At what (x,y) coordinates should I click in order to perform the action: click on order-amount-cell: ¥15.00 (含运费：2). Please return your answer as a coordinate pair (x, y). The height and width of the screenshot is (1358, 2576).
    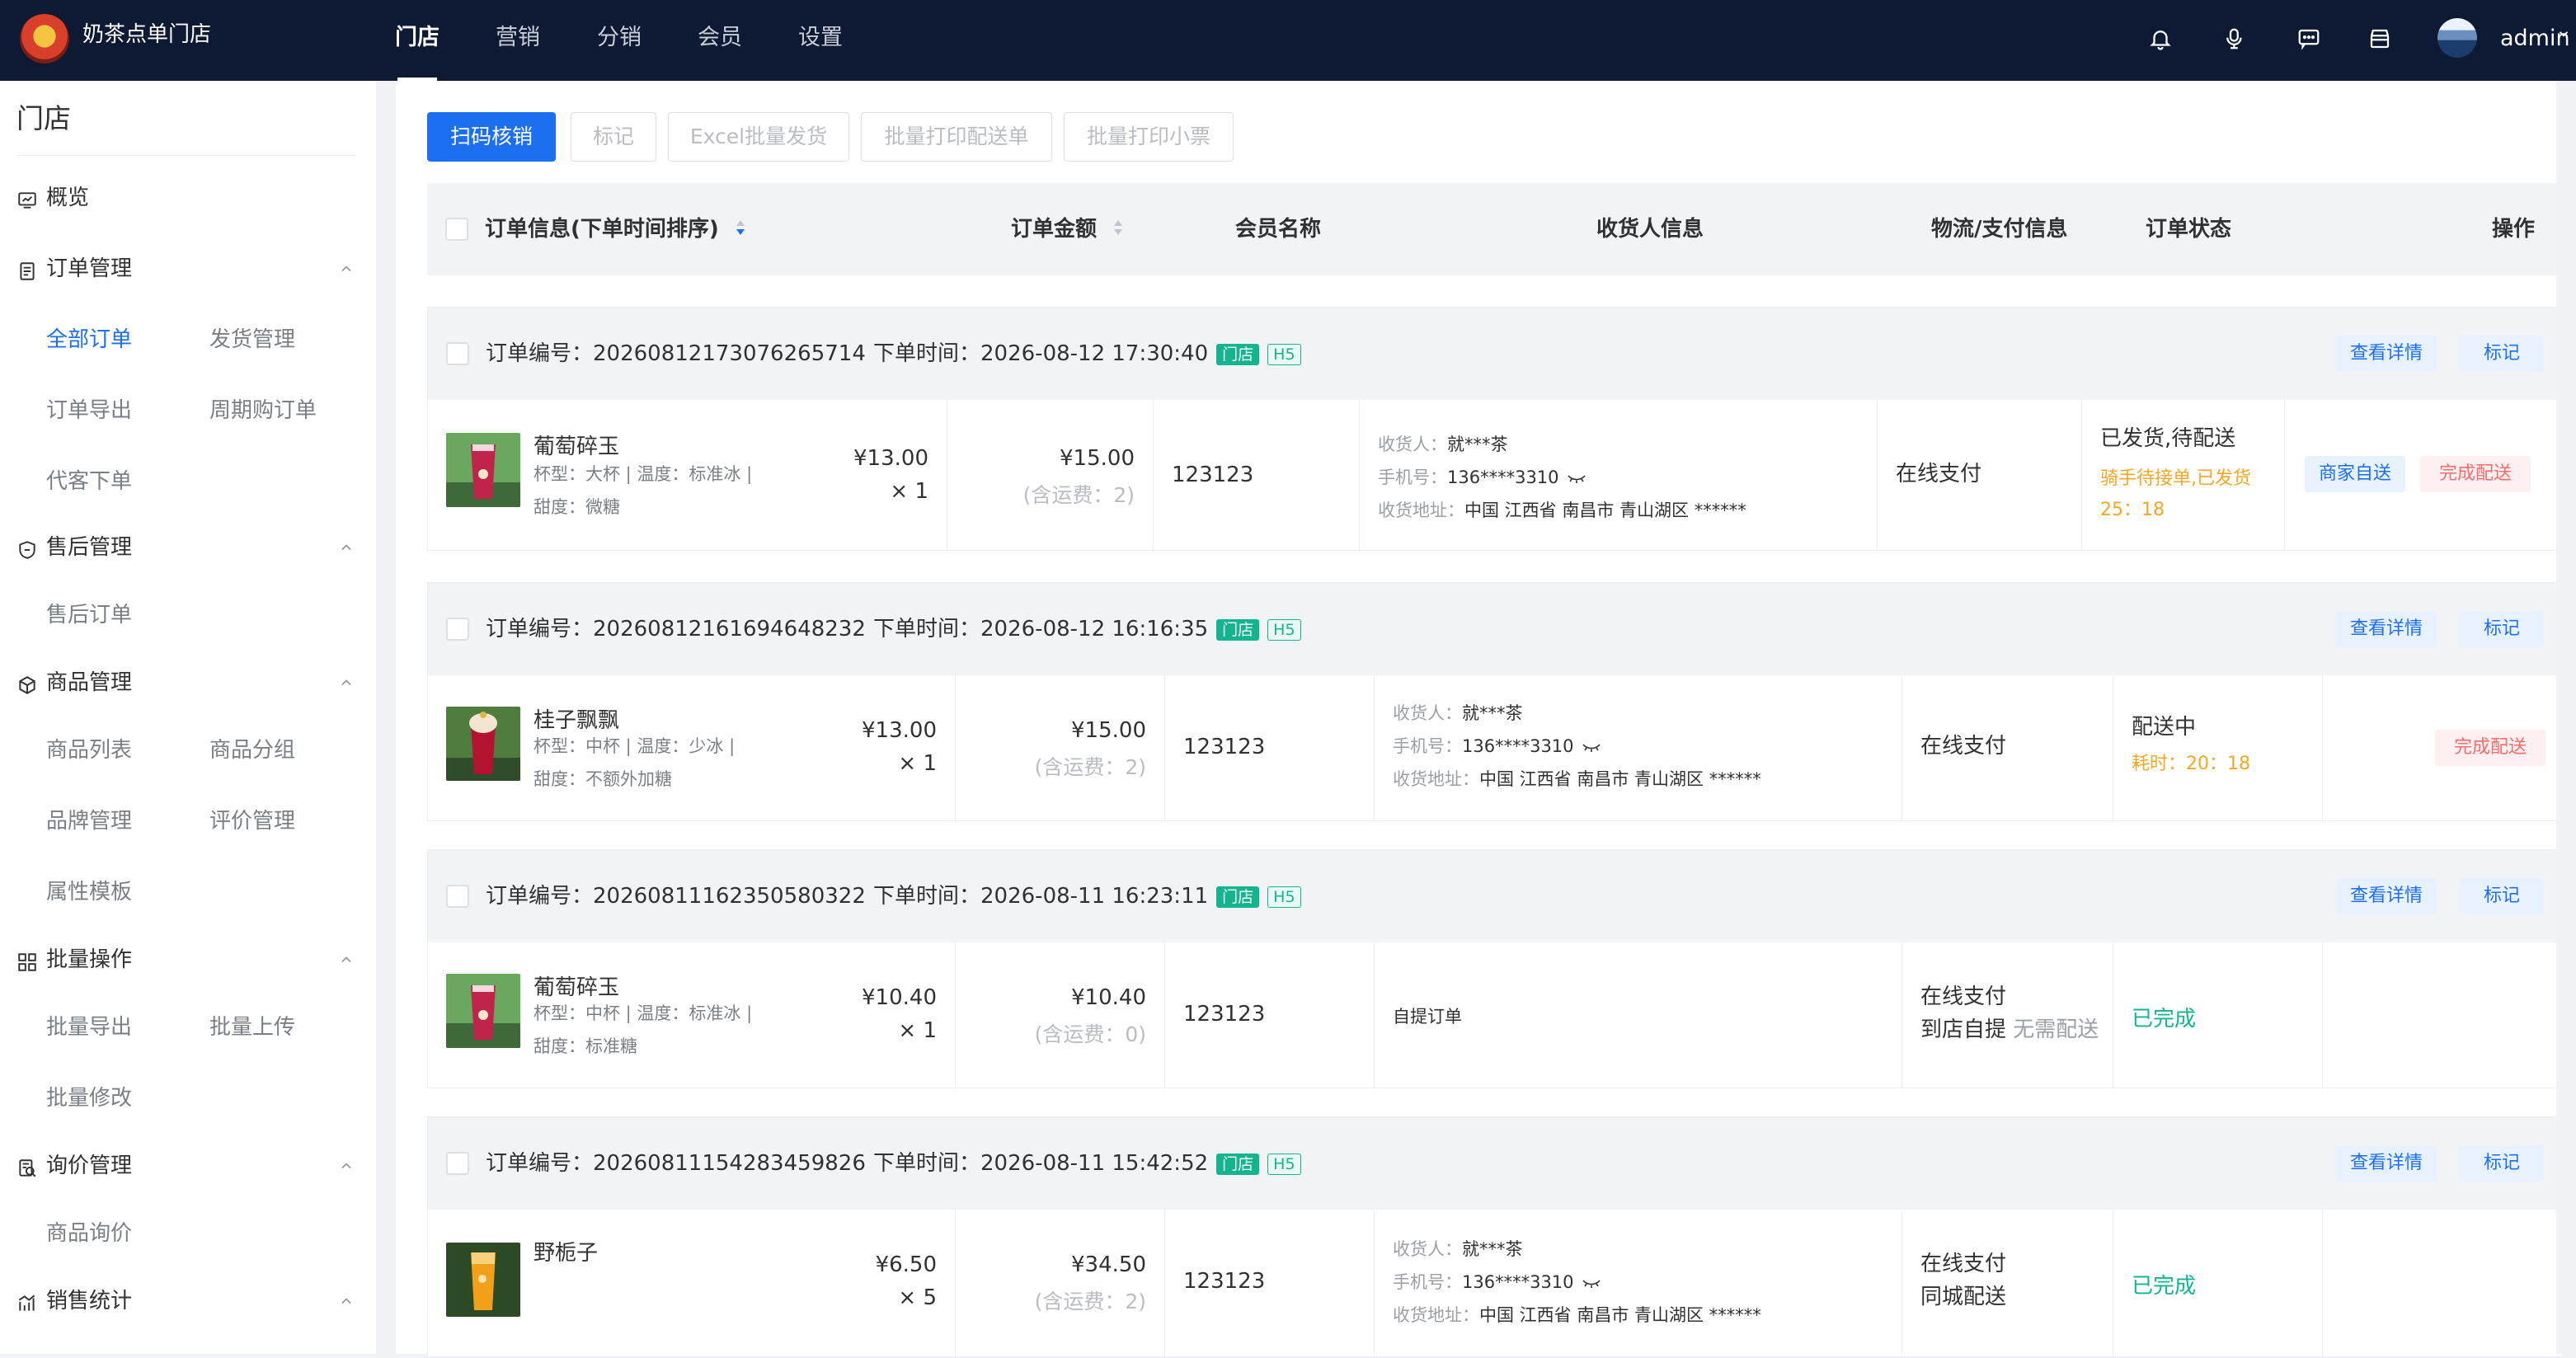
    Looking at the image, I should click on (1060, 748).